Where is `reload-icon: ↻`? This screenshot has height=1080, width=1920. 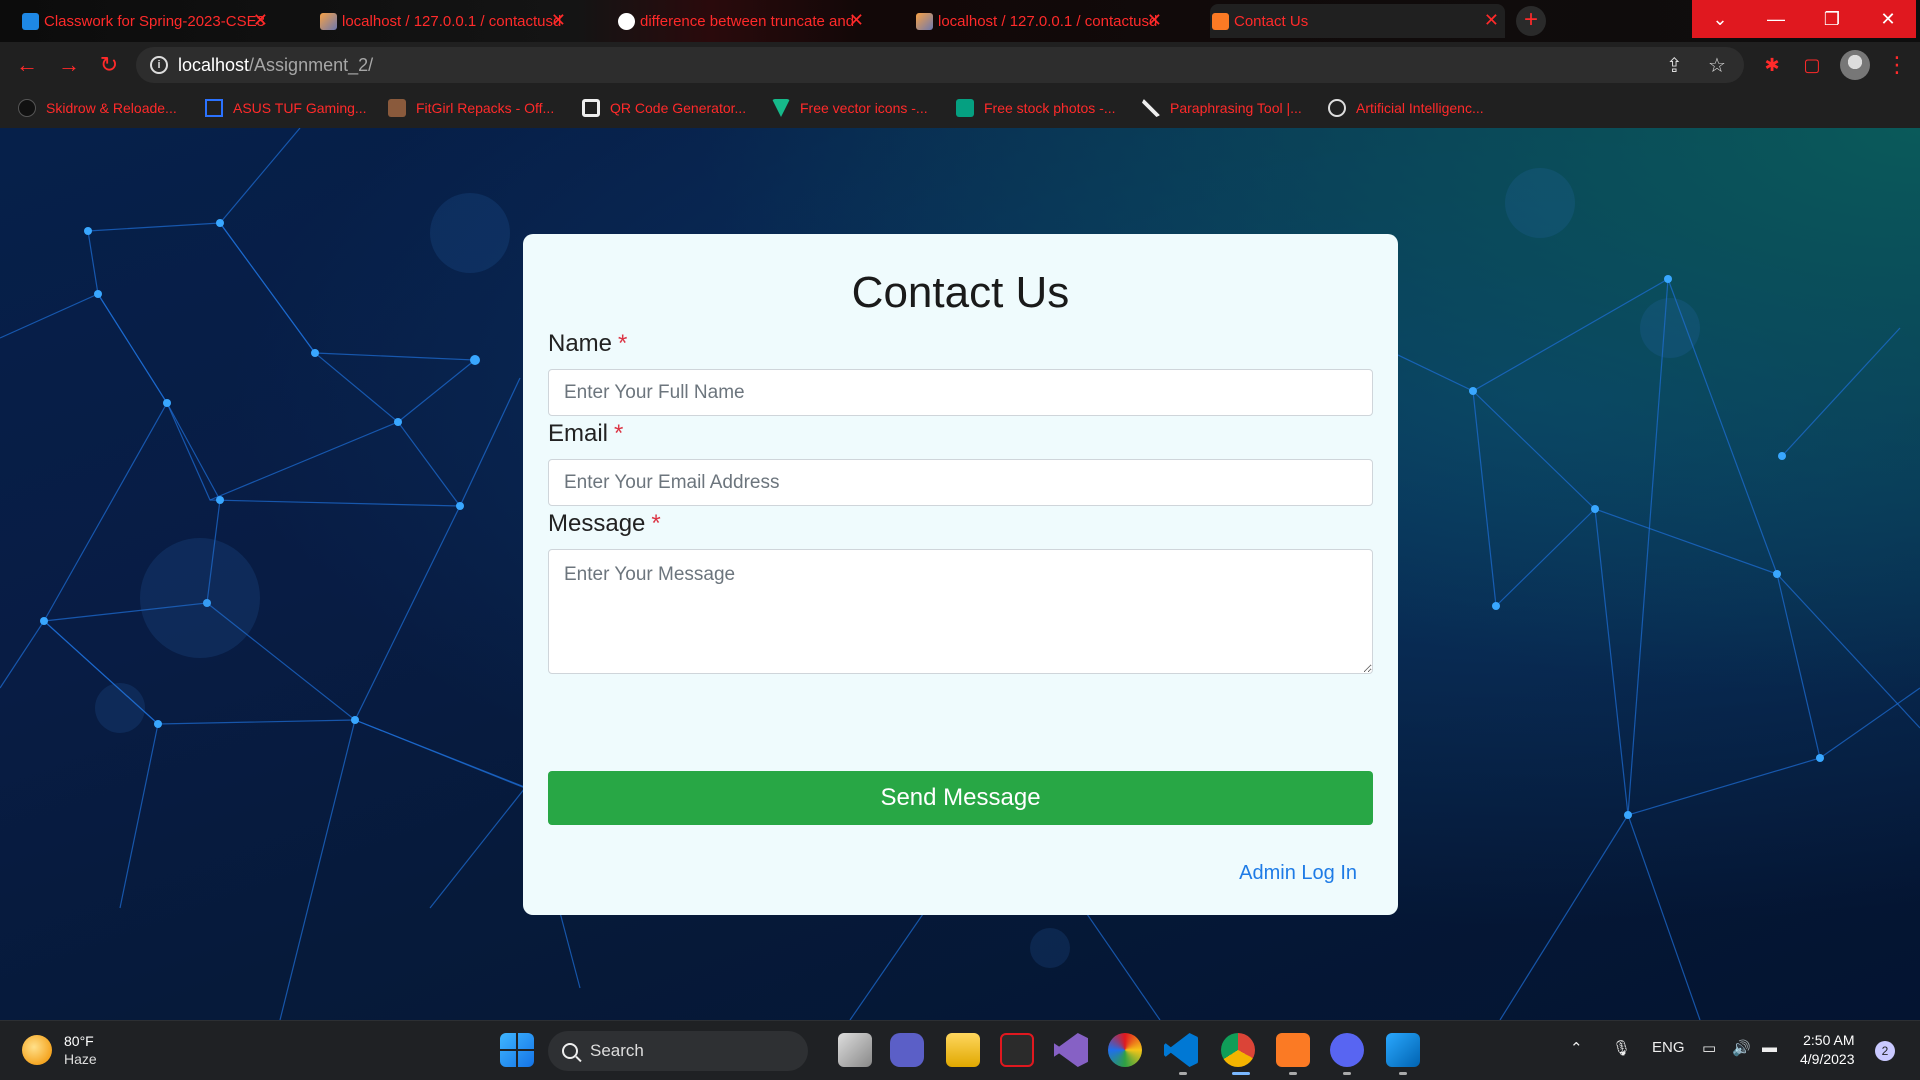
reload-icon: ↻ is located at coordinates (109, 65).